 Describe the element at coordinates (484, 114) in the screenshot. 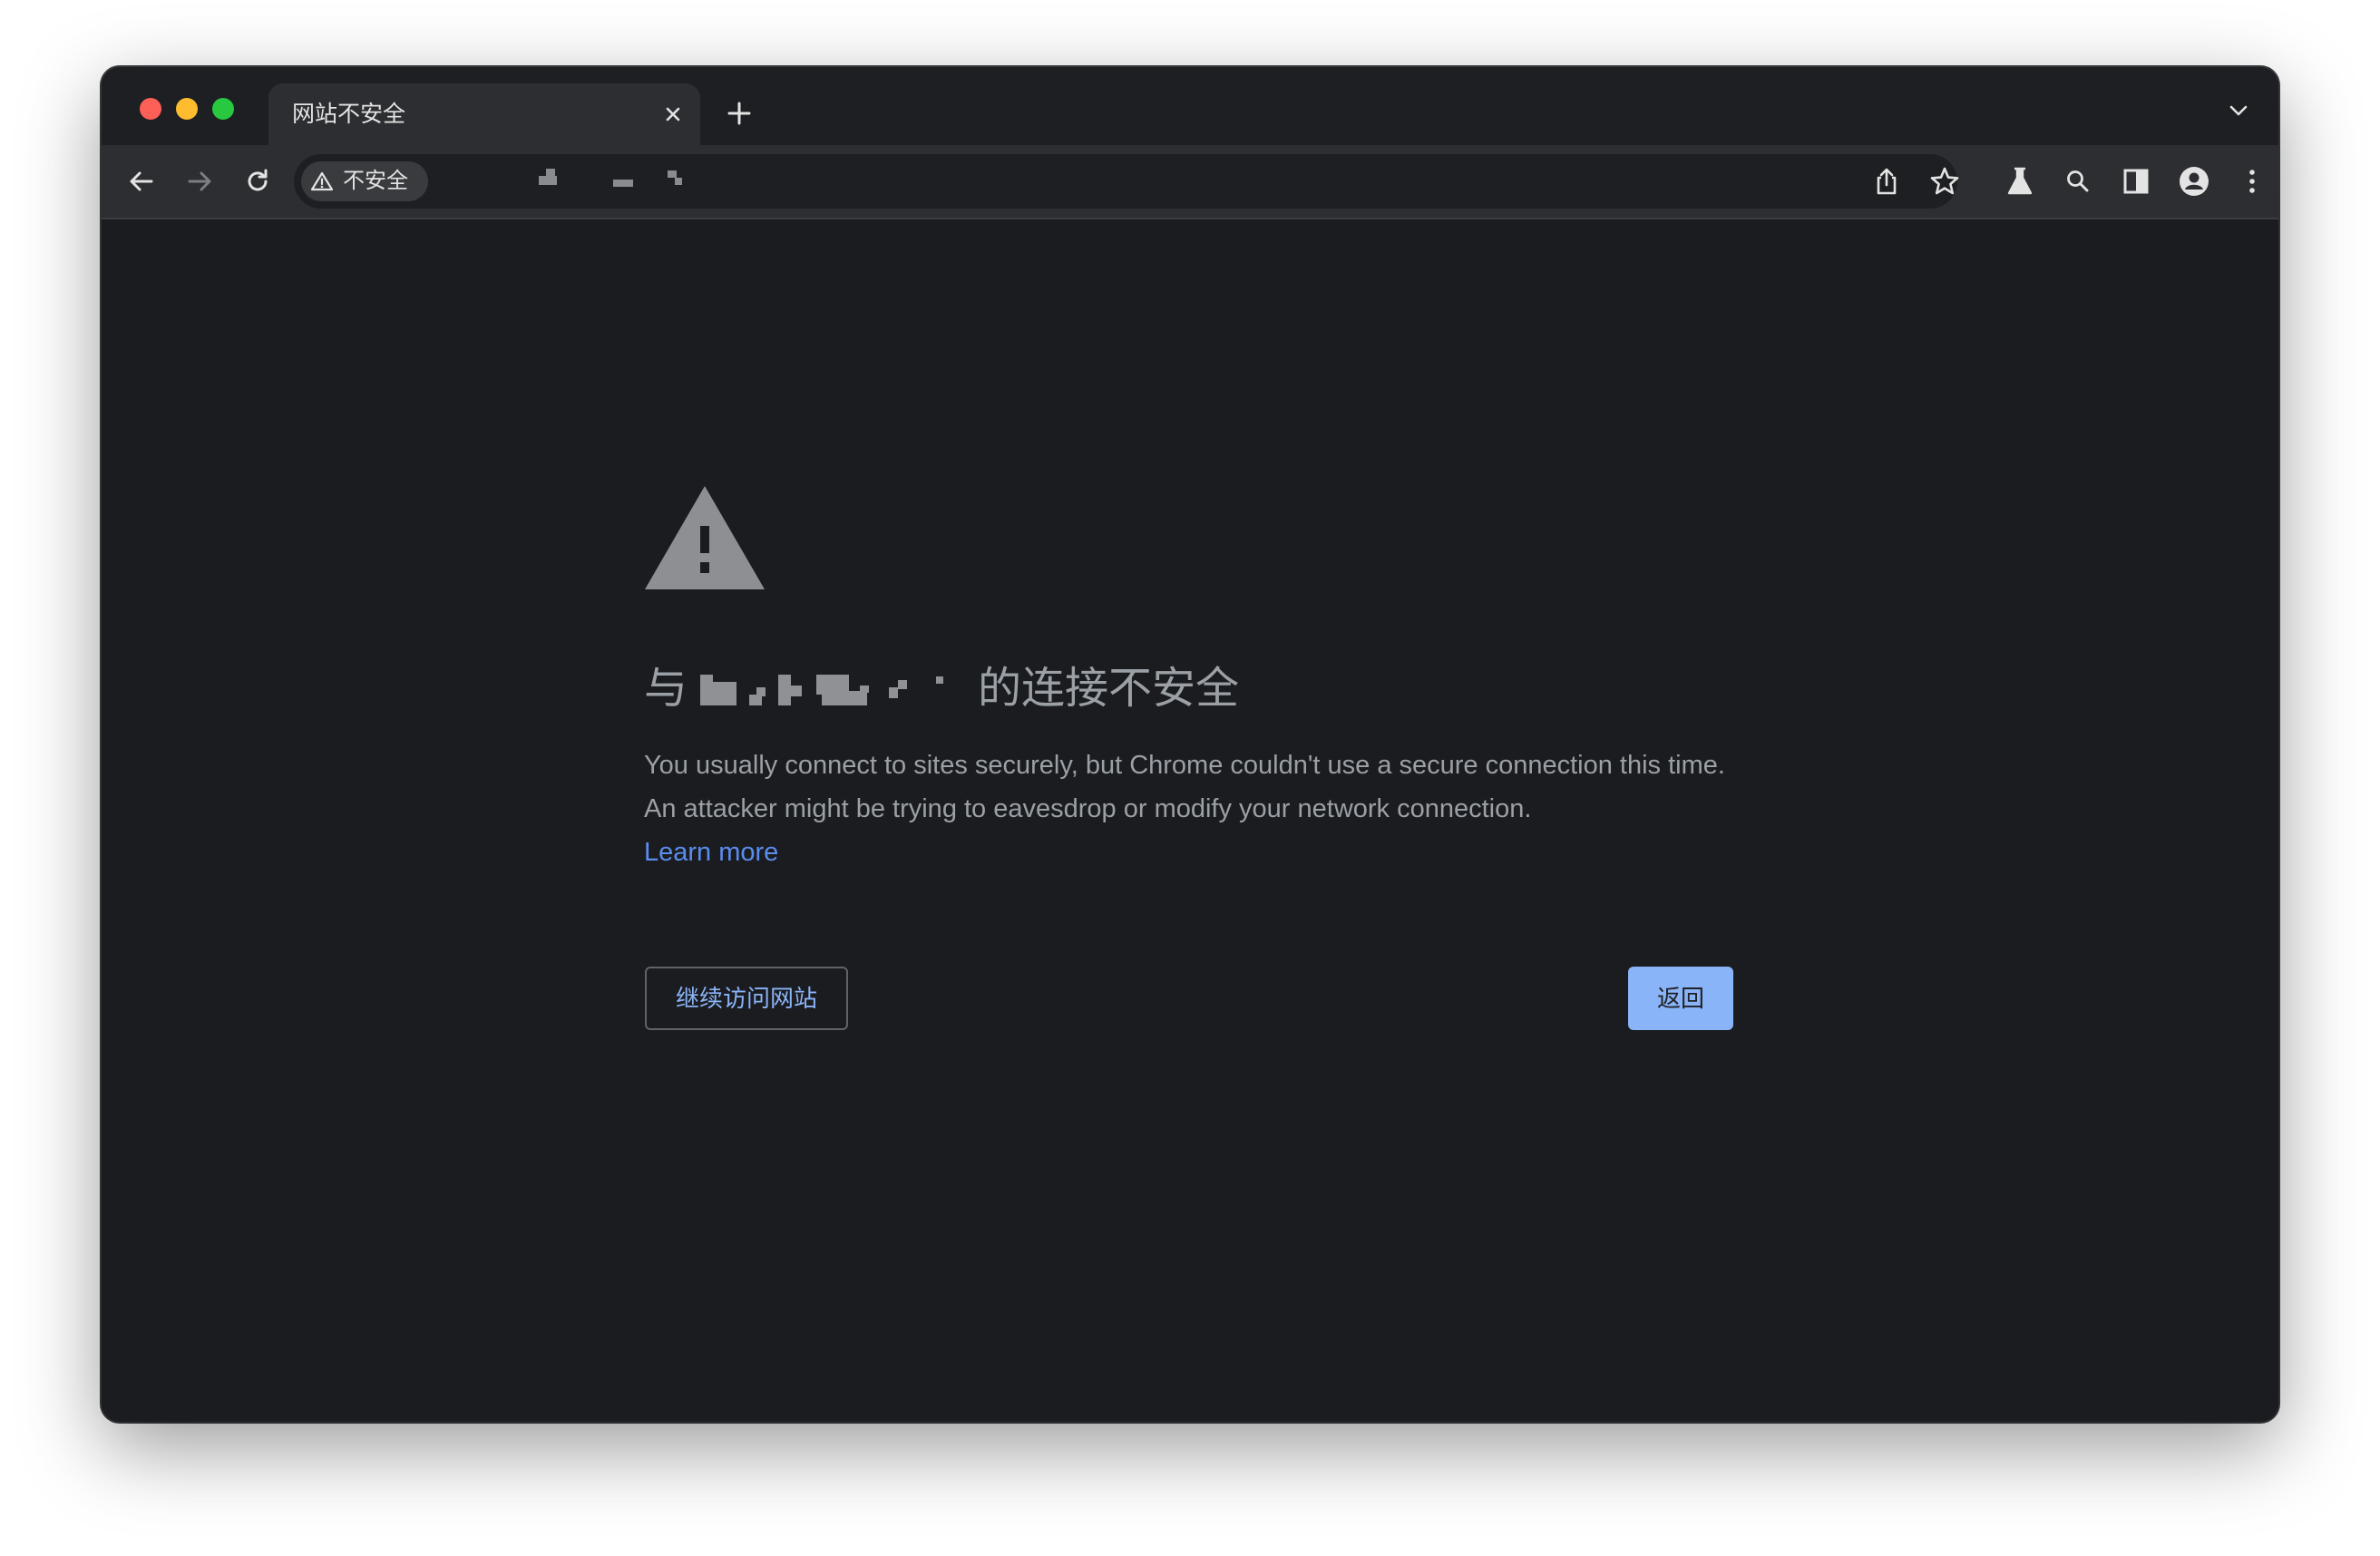

I see `tab-active: 网站不安全` at that location.